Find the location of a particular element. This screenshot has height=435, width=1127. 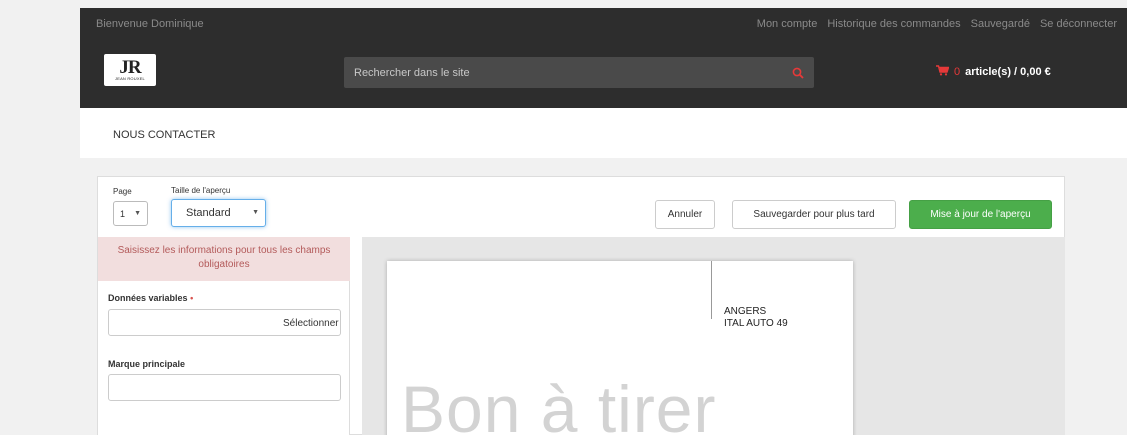

logo-mark: JR is located at coordinates (130, 67).